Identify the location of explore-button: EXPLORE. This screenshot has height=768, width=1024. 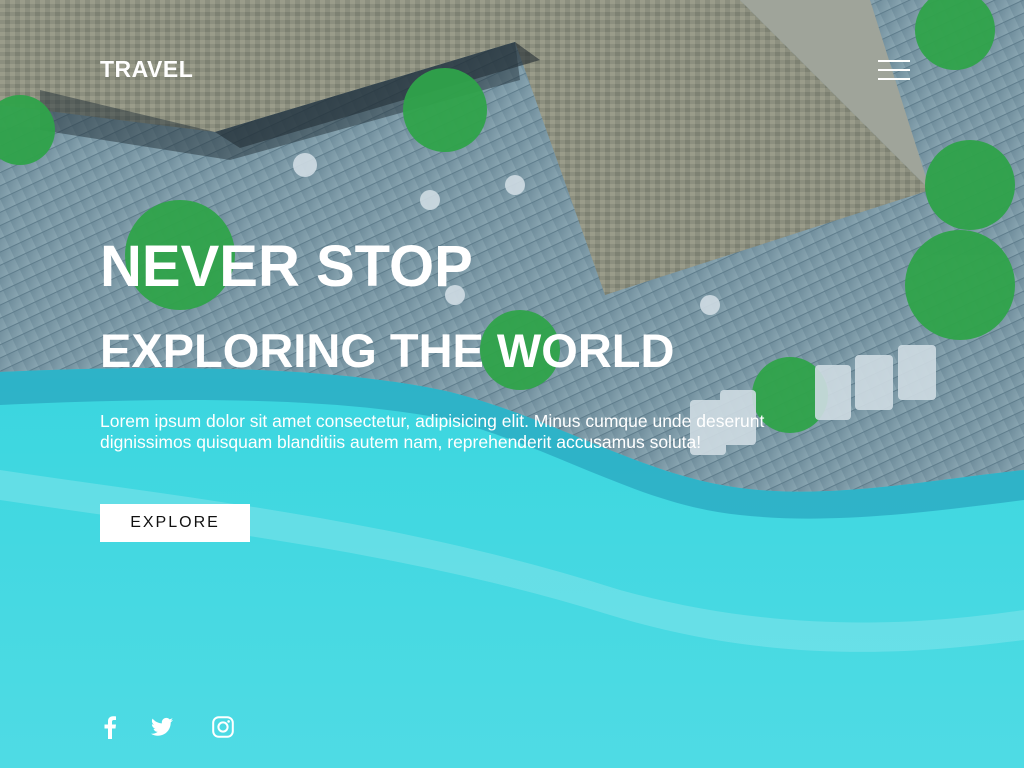
(175, 523).